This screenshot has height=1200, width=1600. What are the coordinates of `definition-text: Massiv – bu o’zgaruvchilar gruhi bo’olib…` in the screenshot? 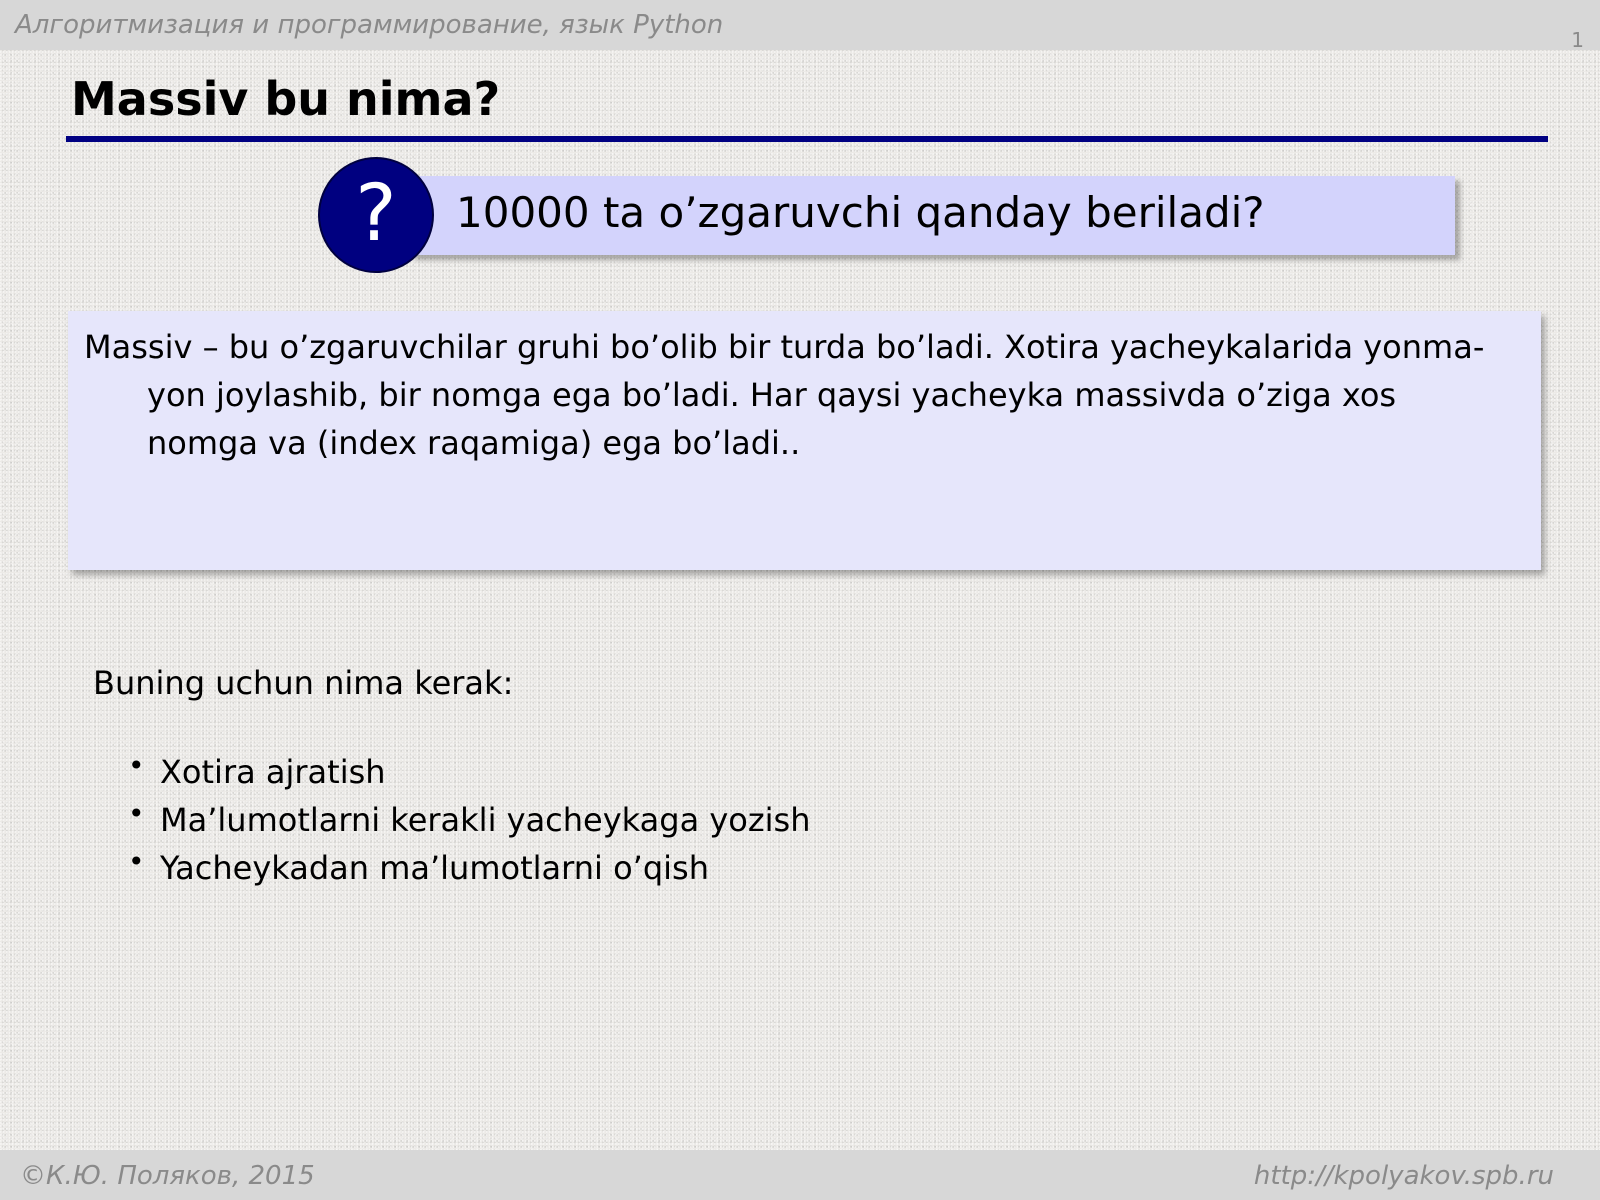 It's located at (784, 395).